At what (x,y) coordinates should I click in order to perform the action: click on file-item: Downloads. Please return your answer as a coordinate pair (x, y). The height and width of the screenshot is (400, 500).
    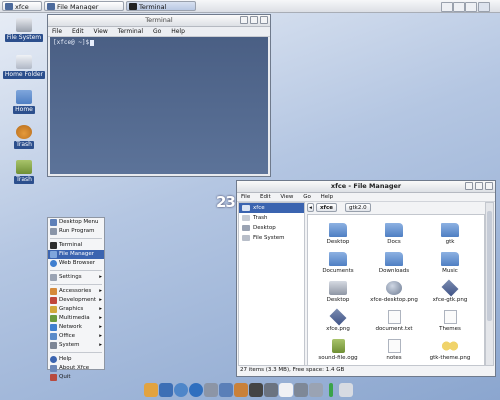
    Looking at the image, I should click on (394, 263).